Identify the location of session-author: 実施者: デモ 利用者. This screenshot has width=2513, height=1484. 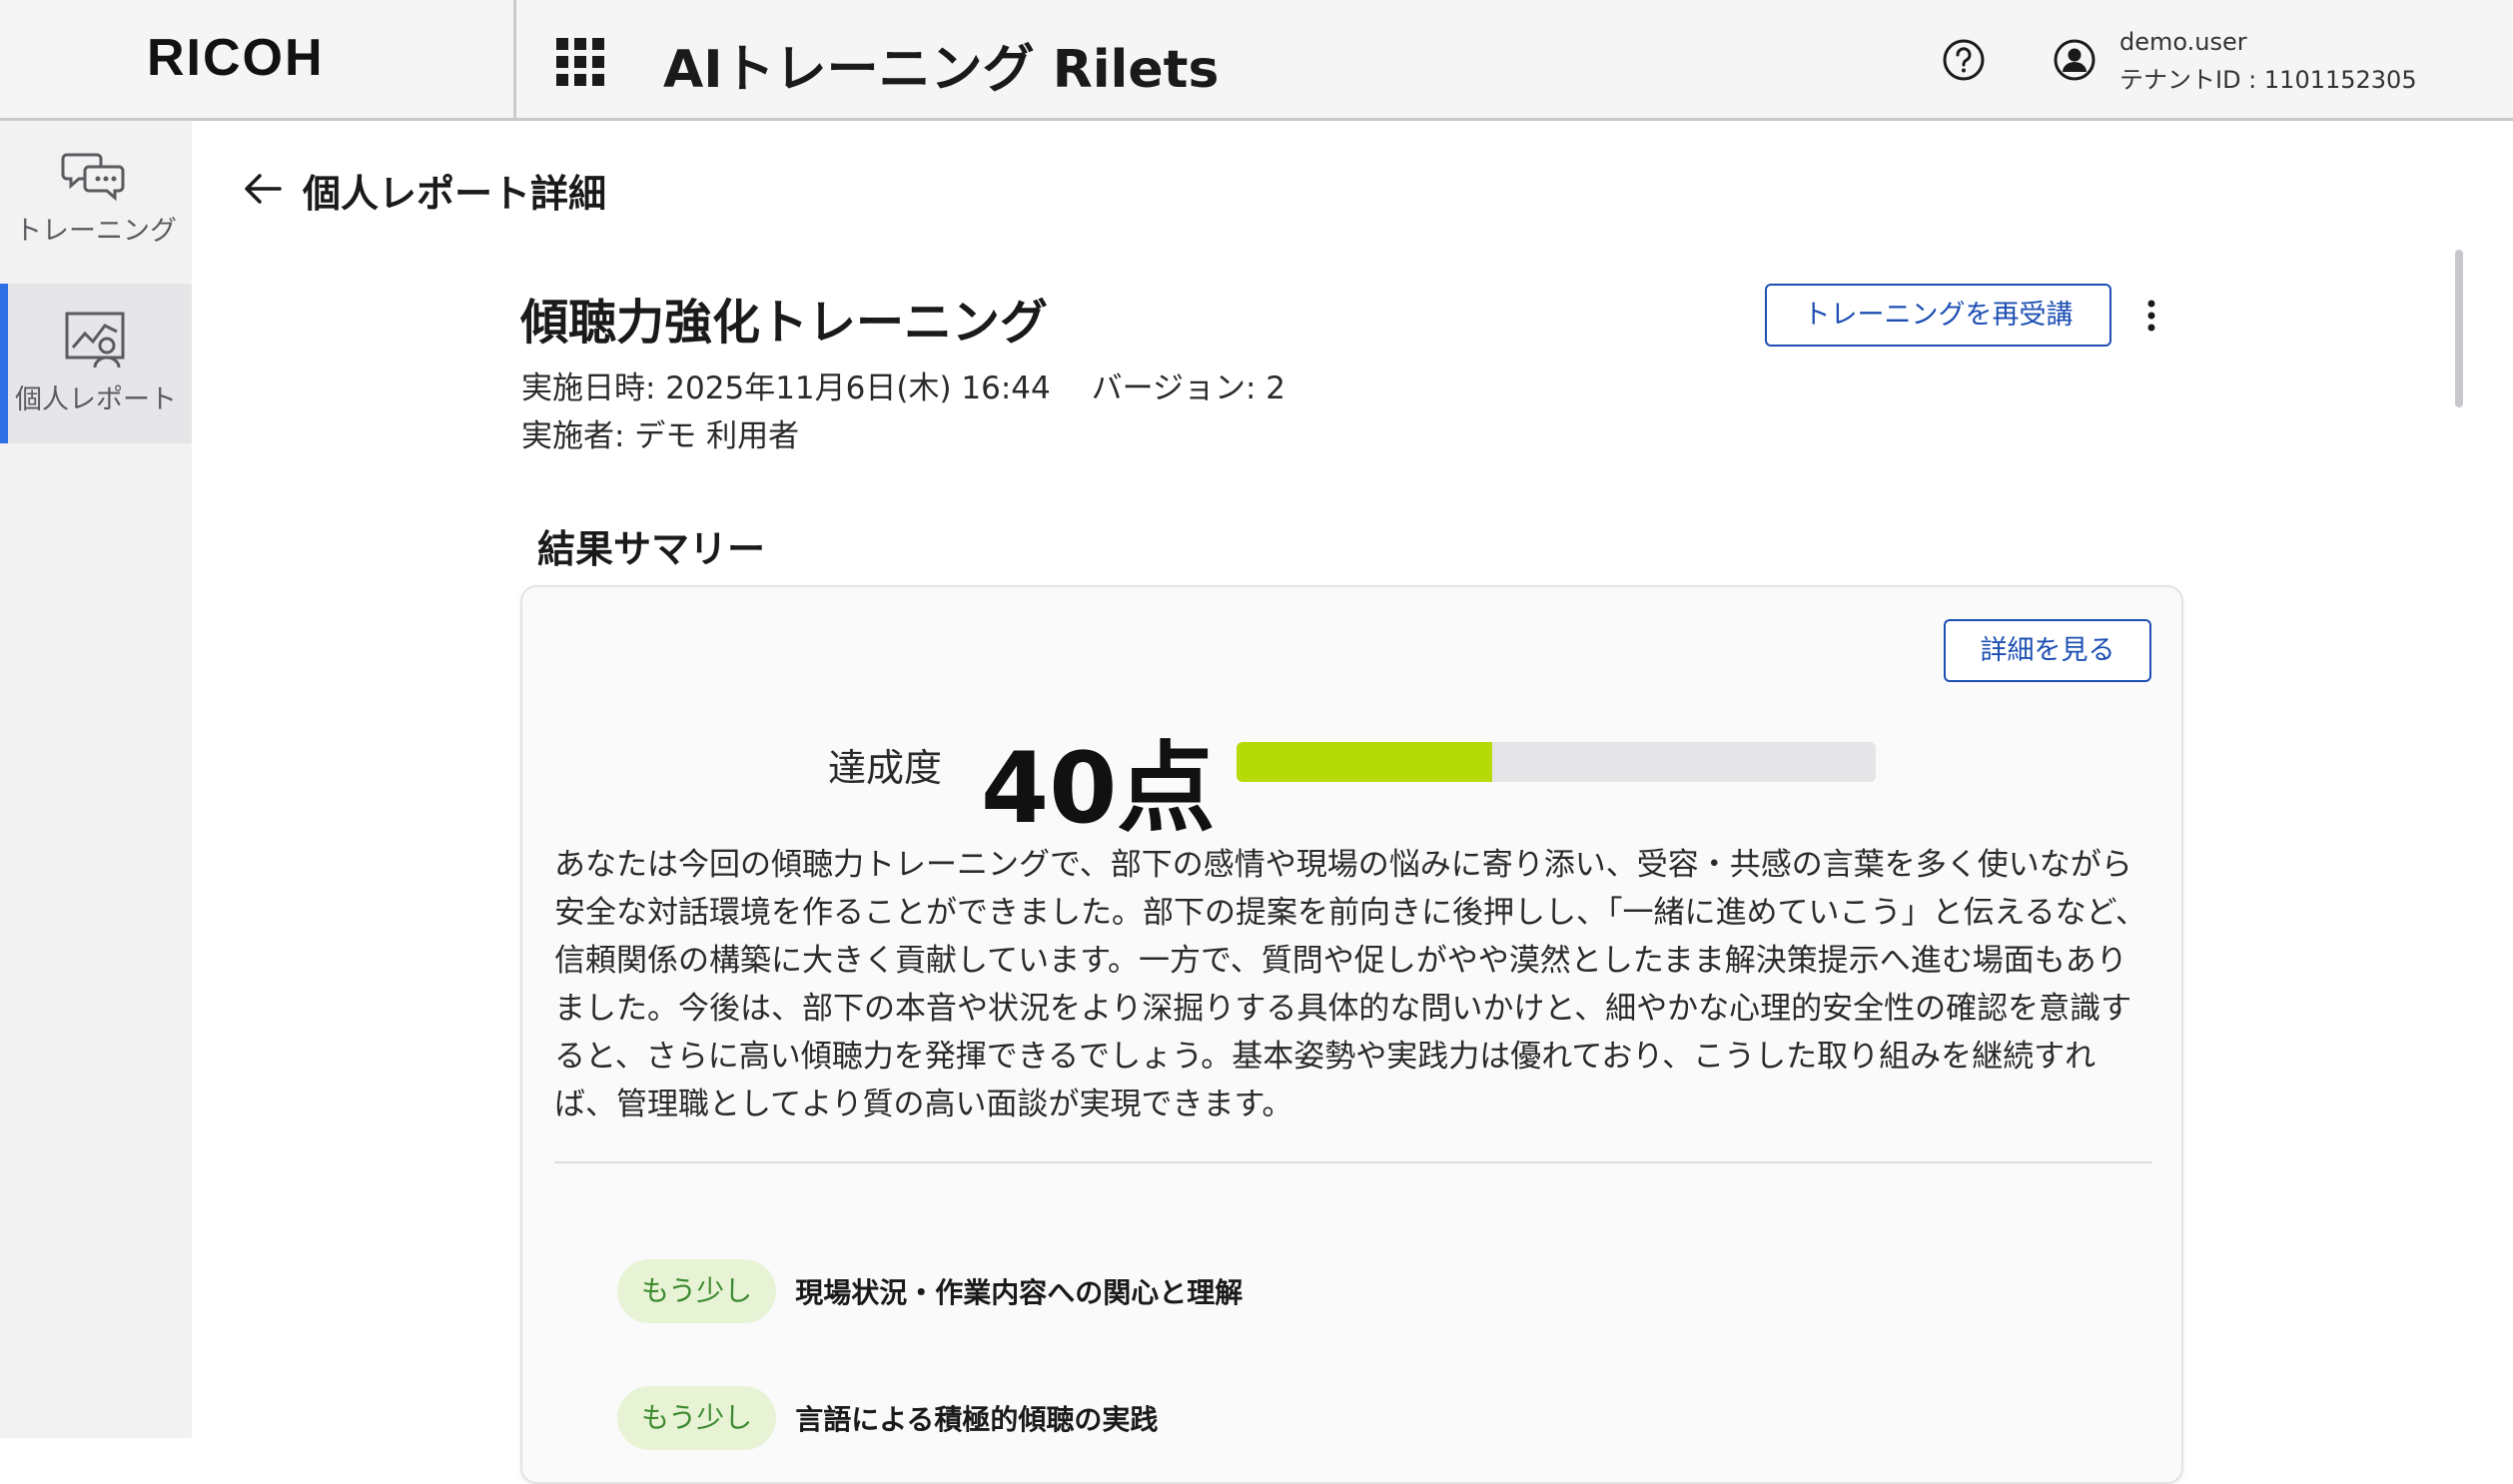
(660, 436).